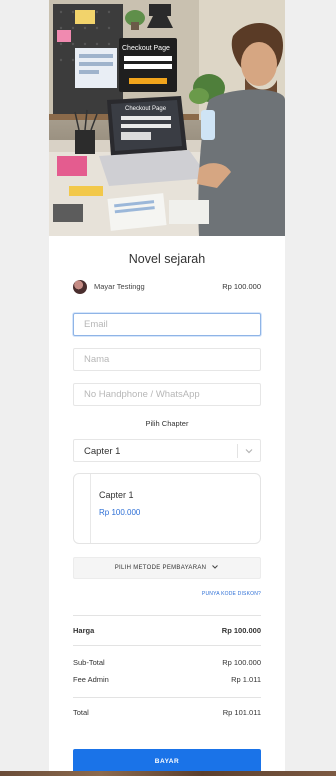  Describe the element at coordinates (160, 568) in the screenshot. I see `payment-method-label: PILIH METODE PEMBAYARAN` at that location.